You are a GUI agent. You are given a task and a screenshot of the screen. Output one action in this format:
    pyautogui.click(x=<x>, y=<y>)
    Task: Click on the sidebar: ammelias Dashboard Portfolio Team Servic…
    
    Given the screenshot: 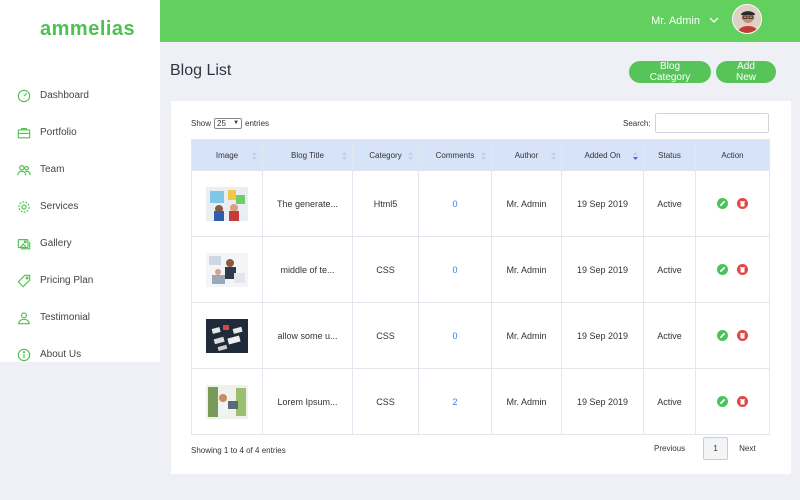 What is the action you would take?
    pyautogui.click(x=80, y=181)
    